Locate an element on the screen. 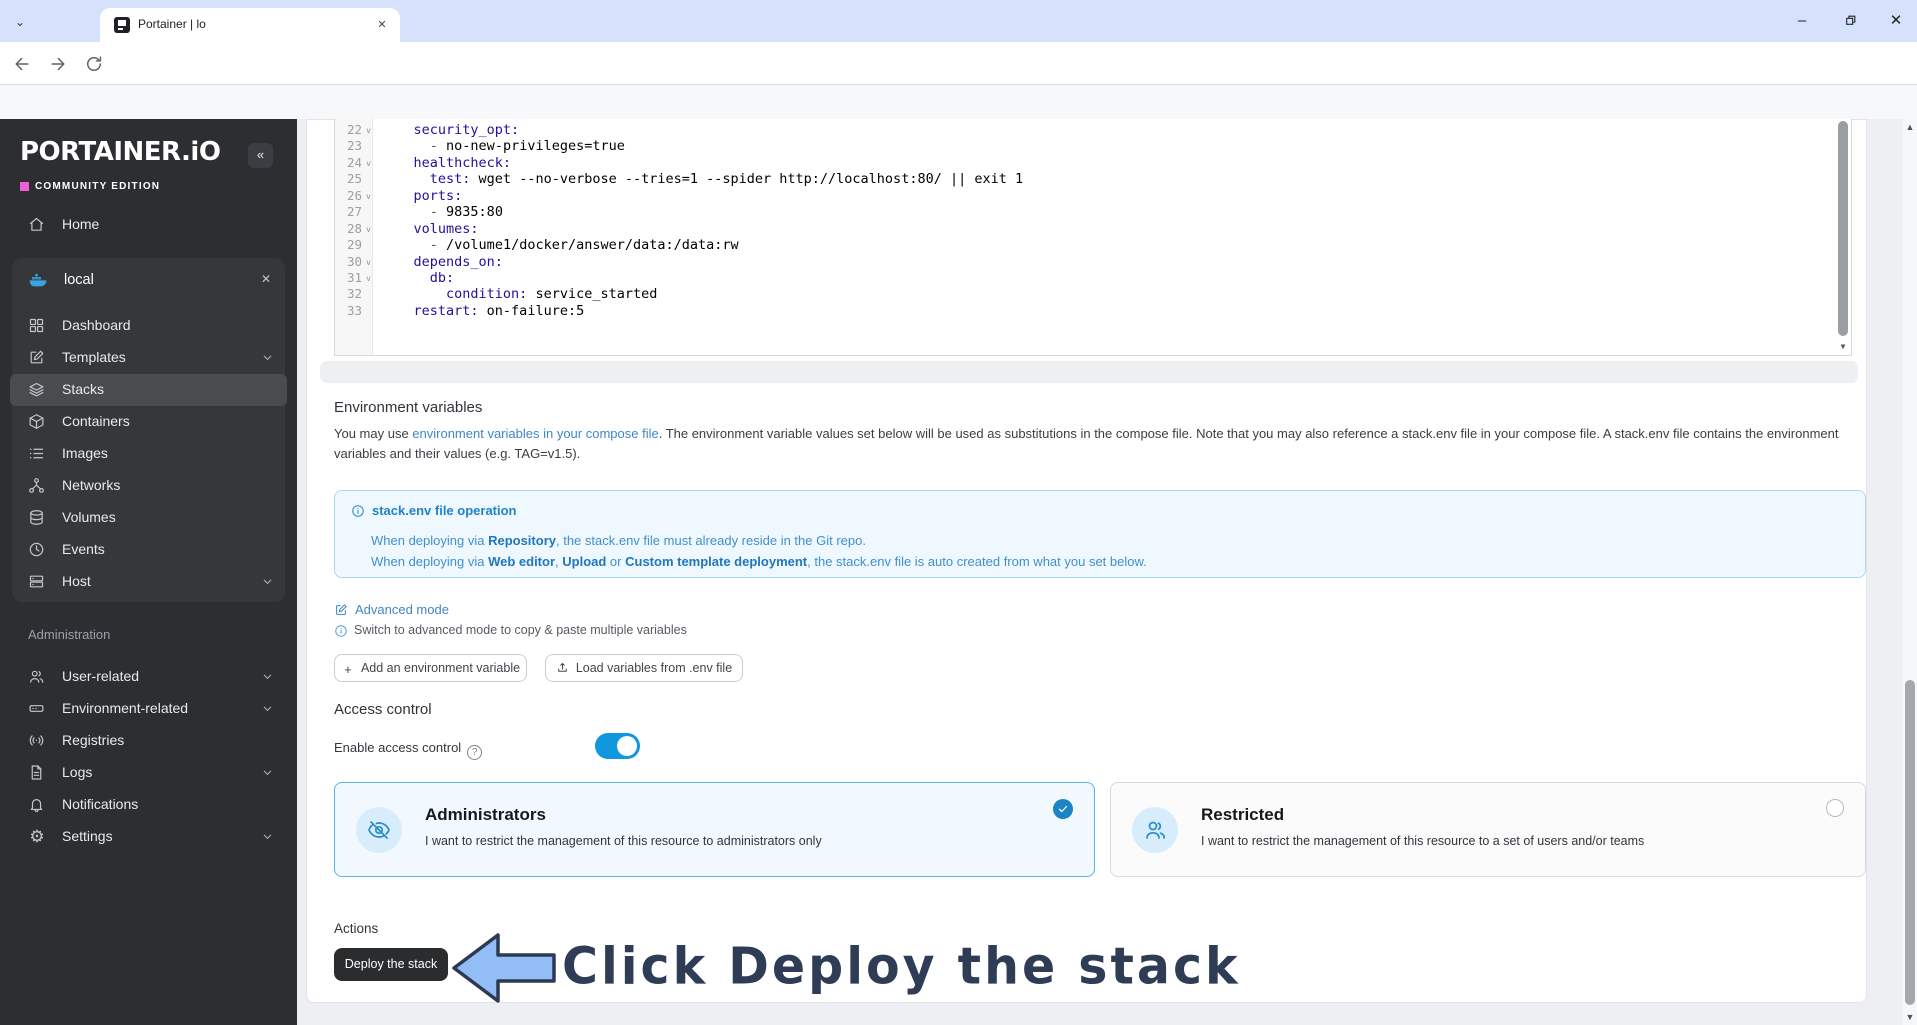 The width and height of the screenshot is (1917, 1025). editor-scrollbar-thumb is located at coordinates (1843, 228).